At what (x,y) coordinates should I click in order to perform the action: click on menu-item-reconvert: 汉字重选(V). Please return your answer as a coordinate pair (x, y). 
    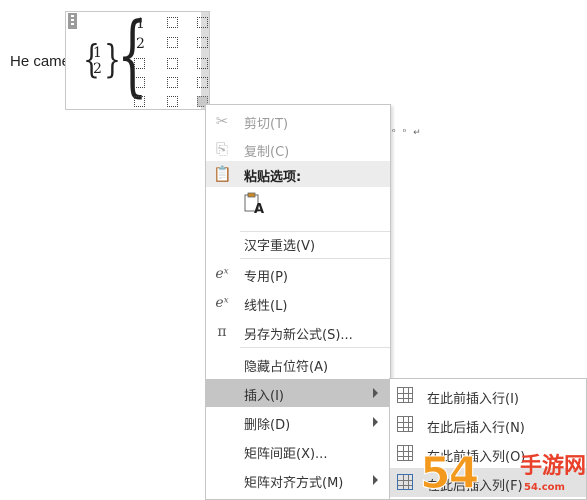
    Looking at the image, I should click on (298, 243).